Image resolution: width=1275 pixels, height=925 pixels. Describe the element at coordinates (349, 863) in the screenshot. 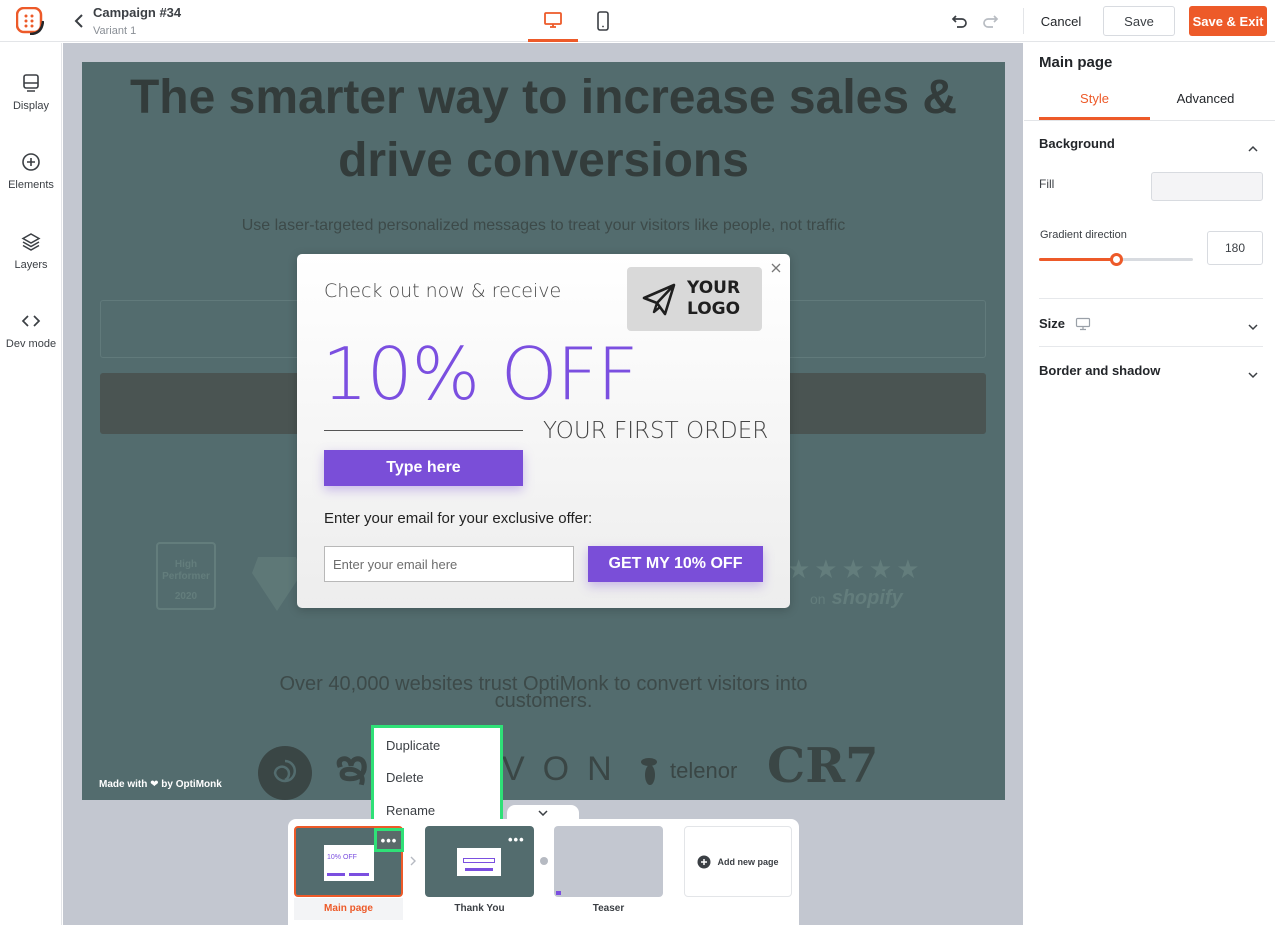

I see `mini-popup: 10% OFF` at that location.